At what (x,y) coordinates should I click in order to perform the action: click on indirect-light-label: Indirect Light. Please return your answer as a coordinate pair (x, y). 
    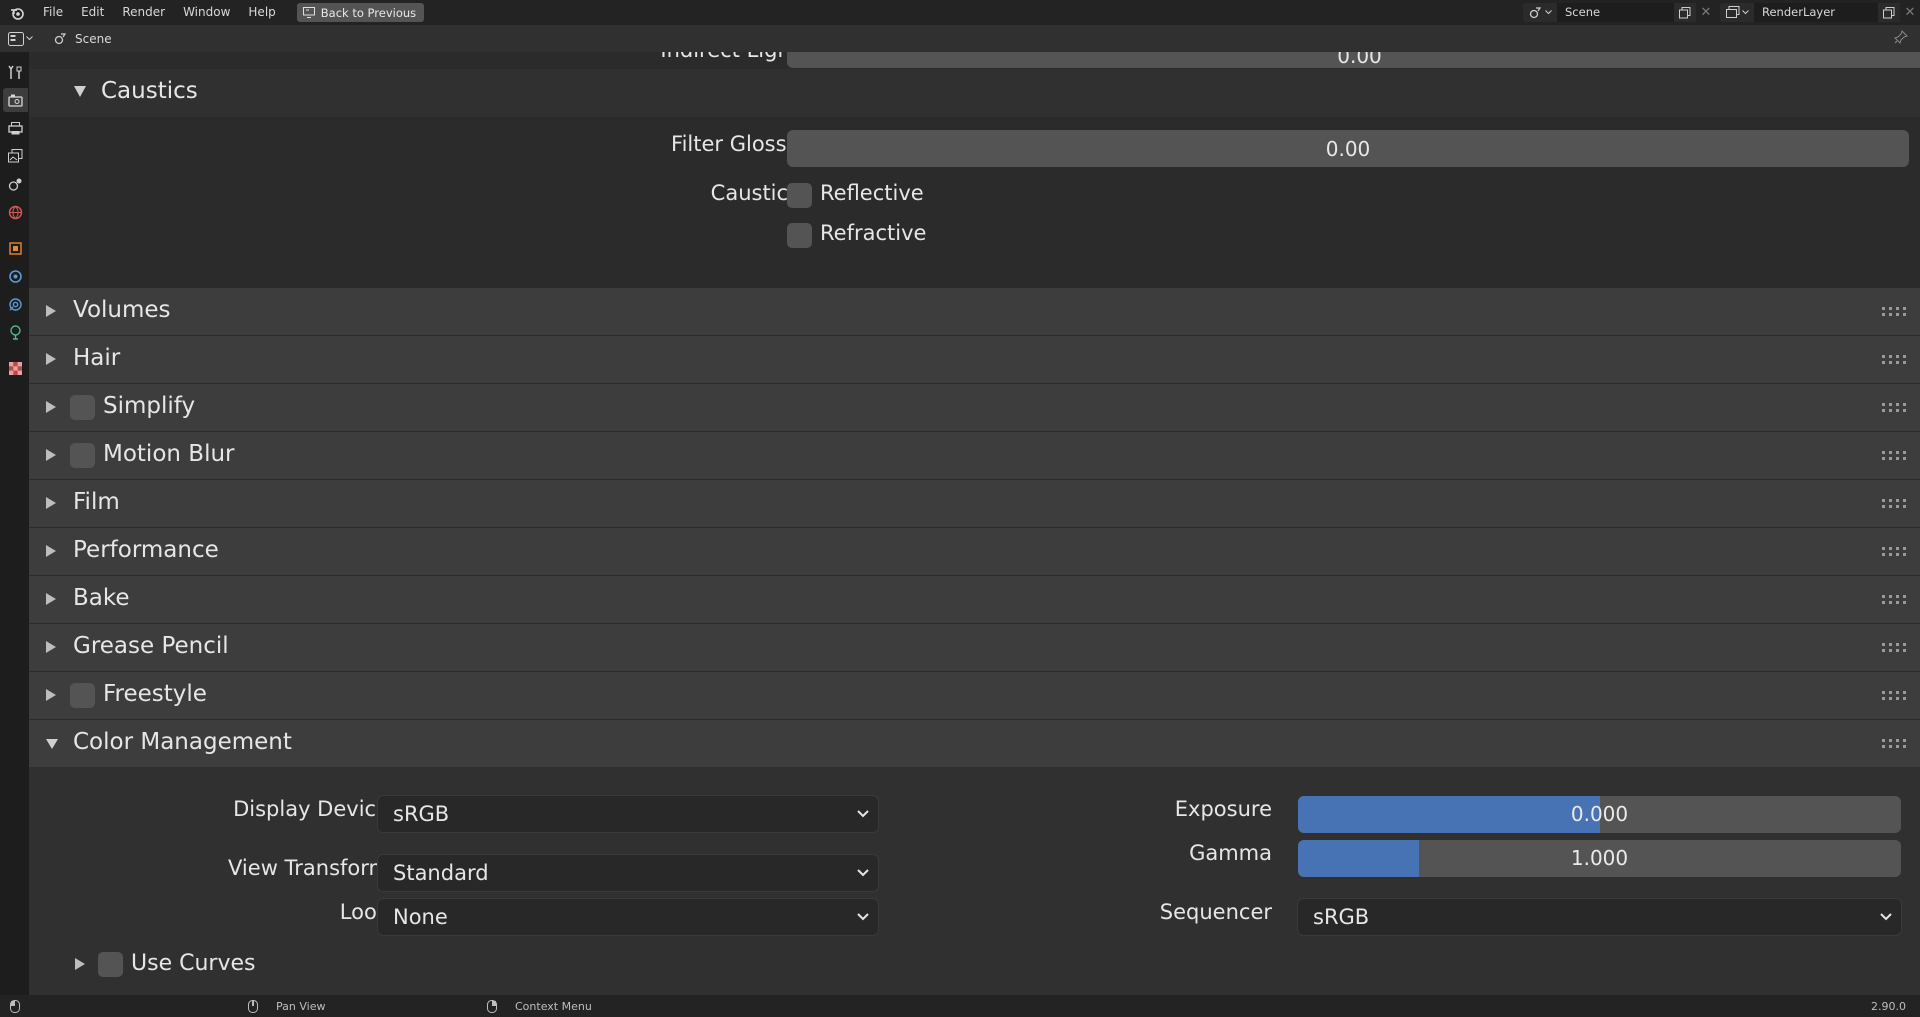
    Looking at the image, I should click on (729, 57).